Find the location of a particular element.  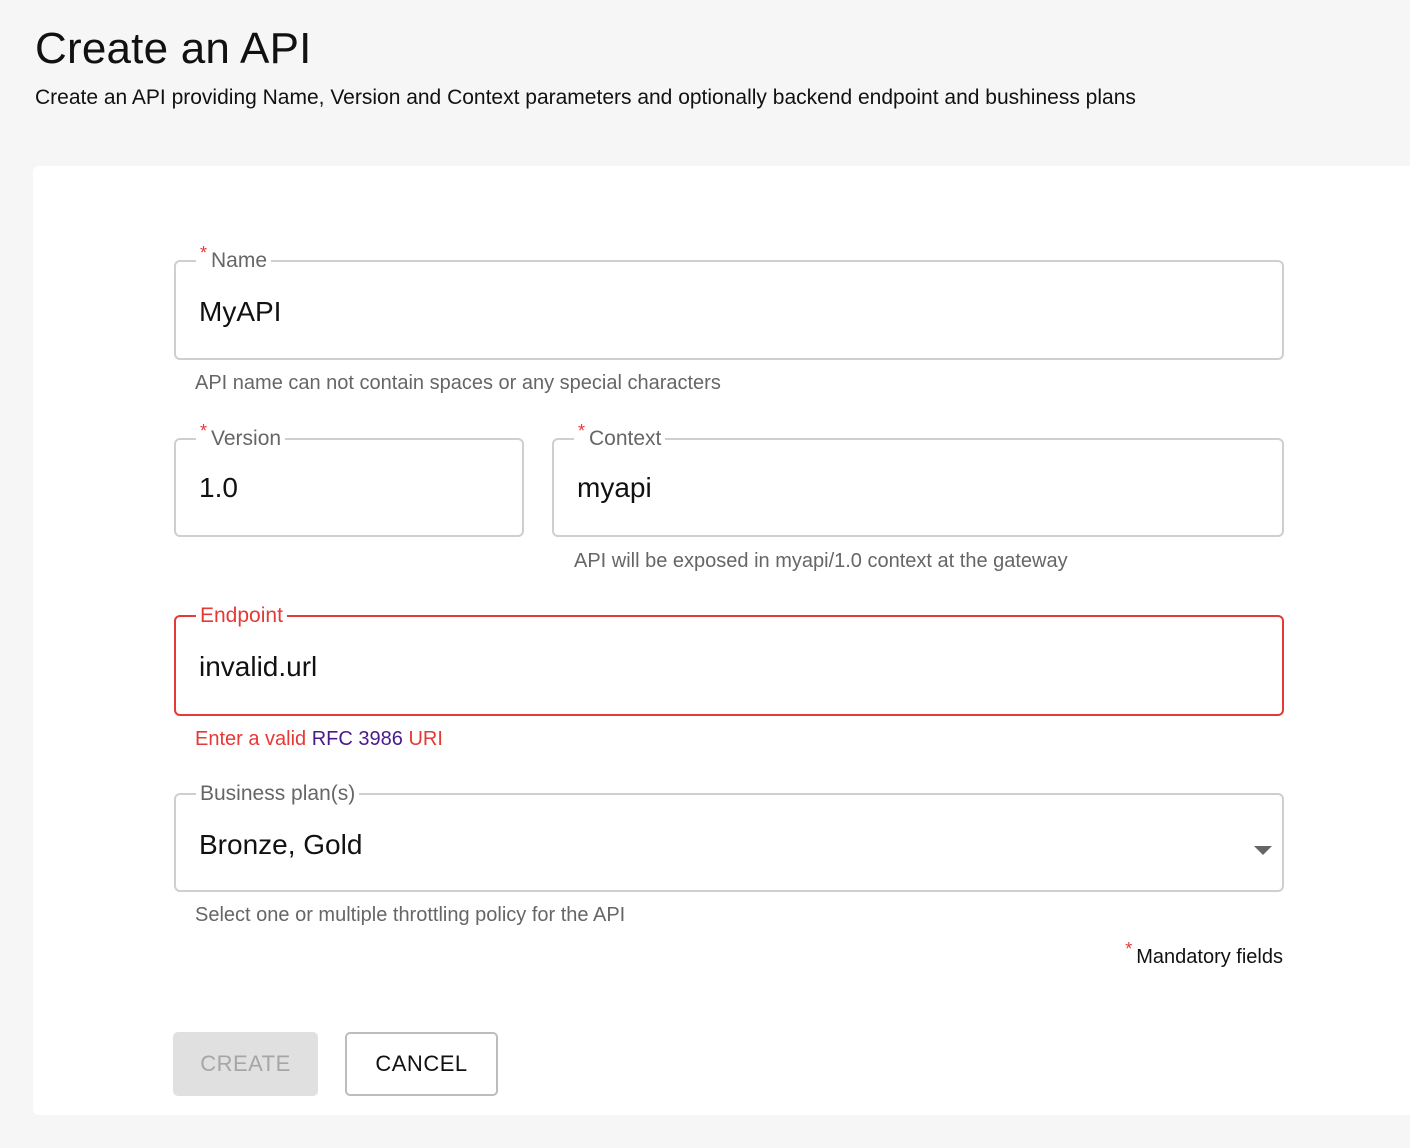

version-field: * Version is located at coordinates (349, 479).